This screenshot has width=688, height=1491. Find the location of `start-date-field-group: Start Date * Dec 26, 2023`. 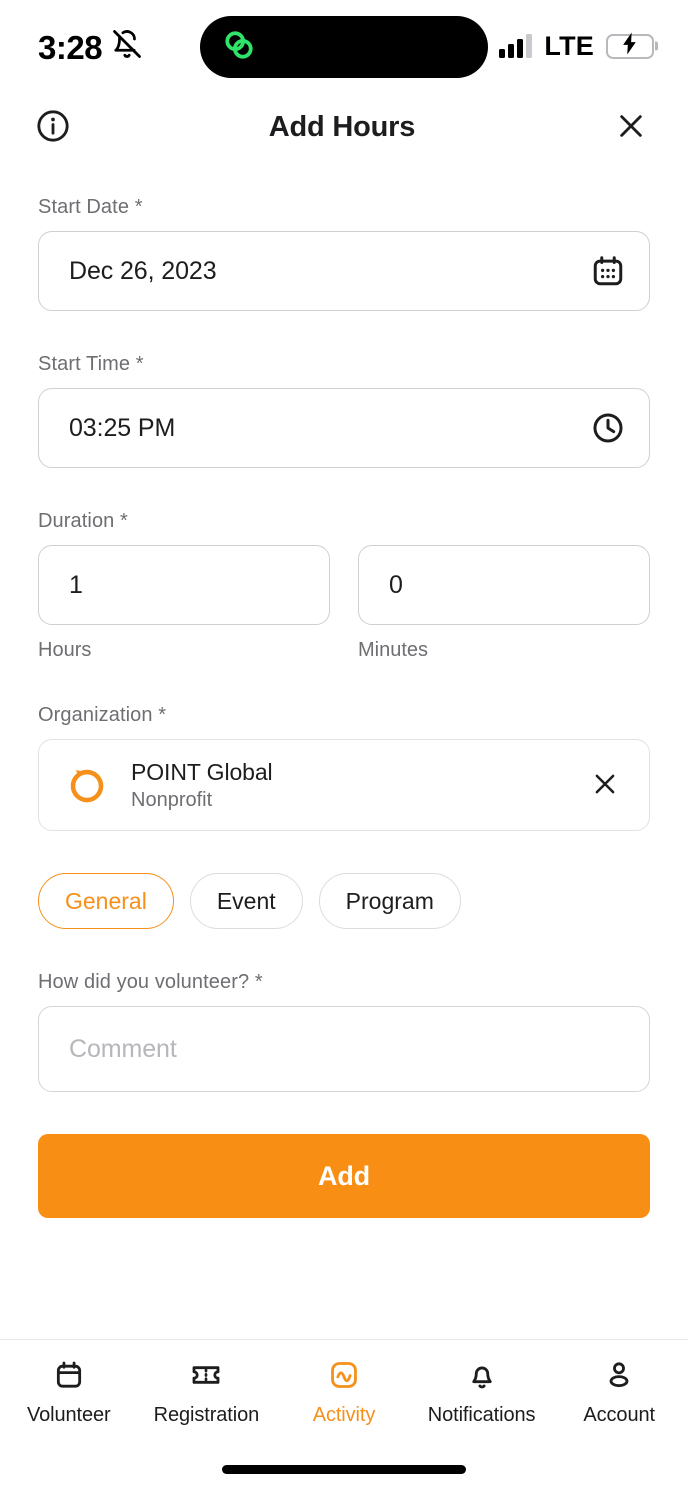

start-date-field-group: Start Date * Dec 26, 2023 is located at coordinates (344, 253).